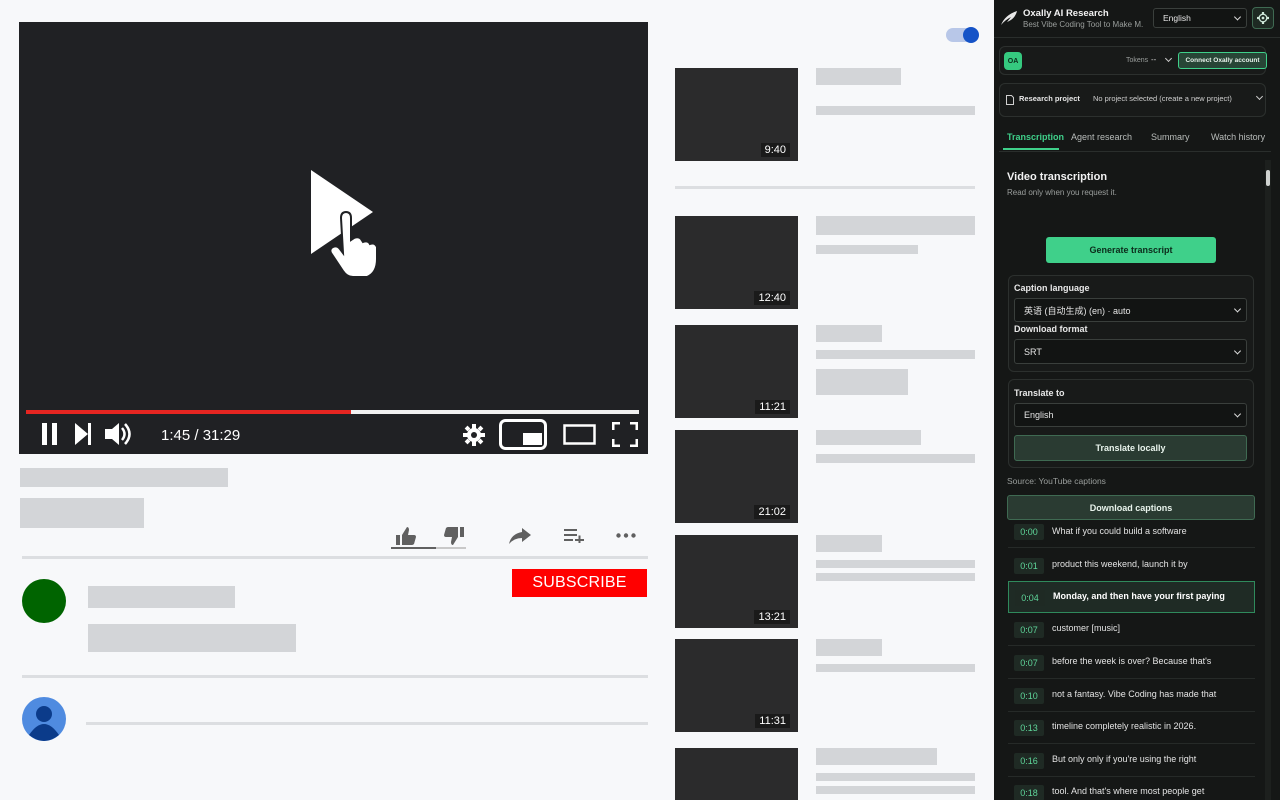  Describe the element at coordinates (1238, 137) in the screenshot. I see `tab-watch-history: Watch history` at that location.